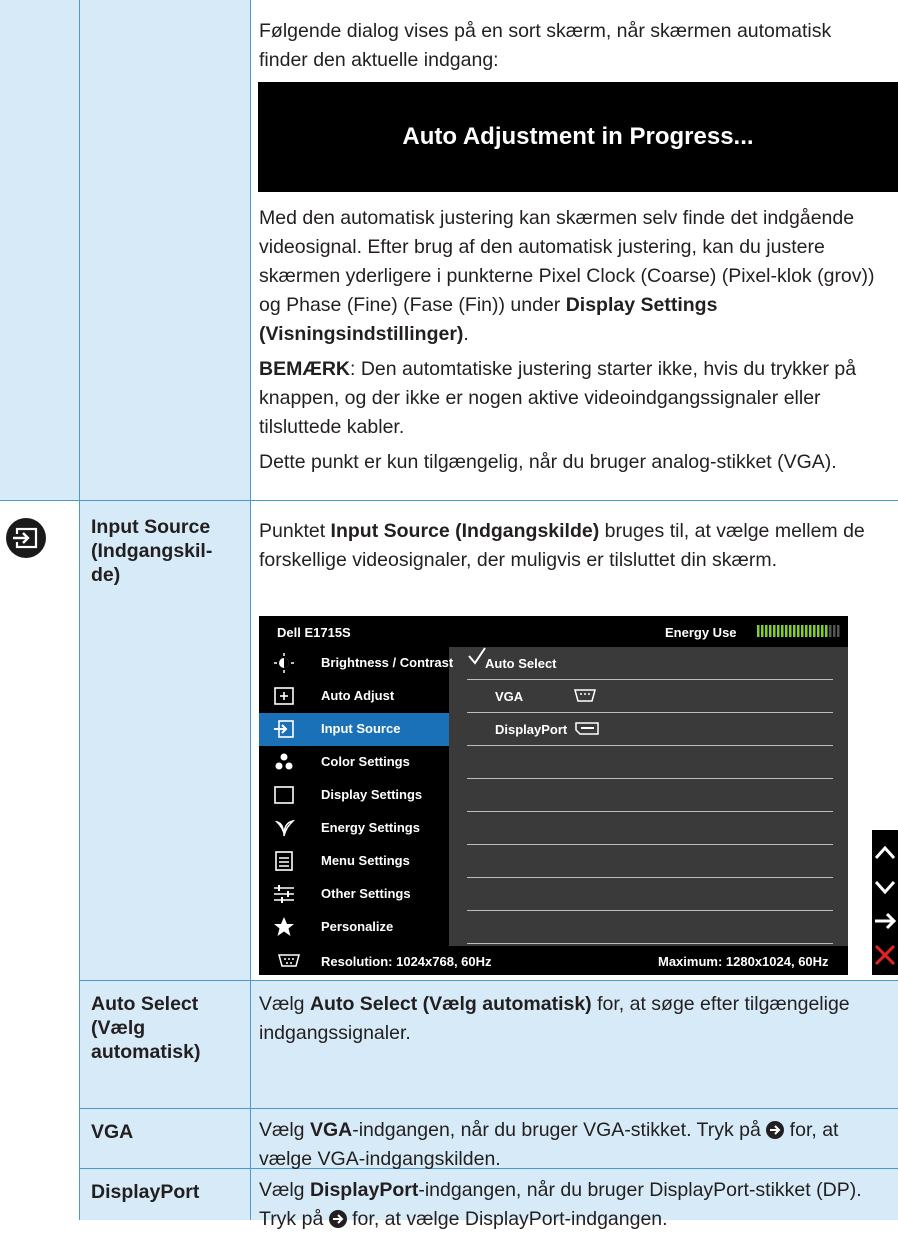 Image resolution: width=898 pixels, height=1234 pixels. Describe the element at coordinates (354, 696) in the screenshot. I see `osd-menu-item: Auto Adjust` at that location.